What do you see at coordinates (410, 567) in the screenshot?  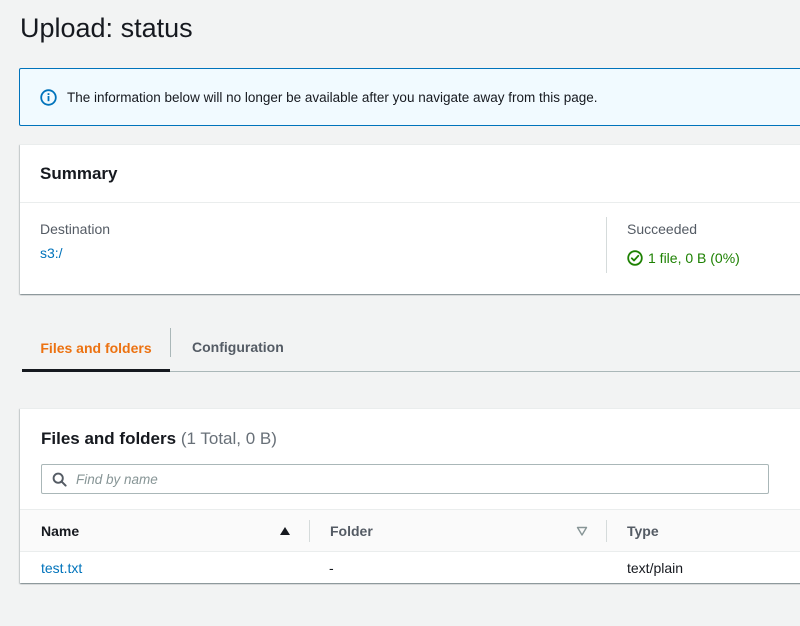 I see `table-row: test.txt - text/plain` at bounding box center [410, 567].